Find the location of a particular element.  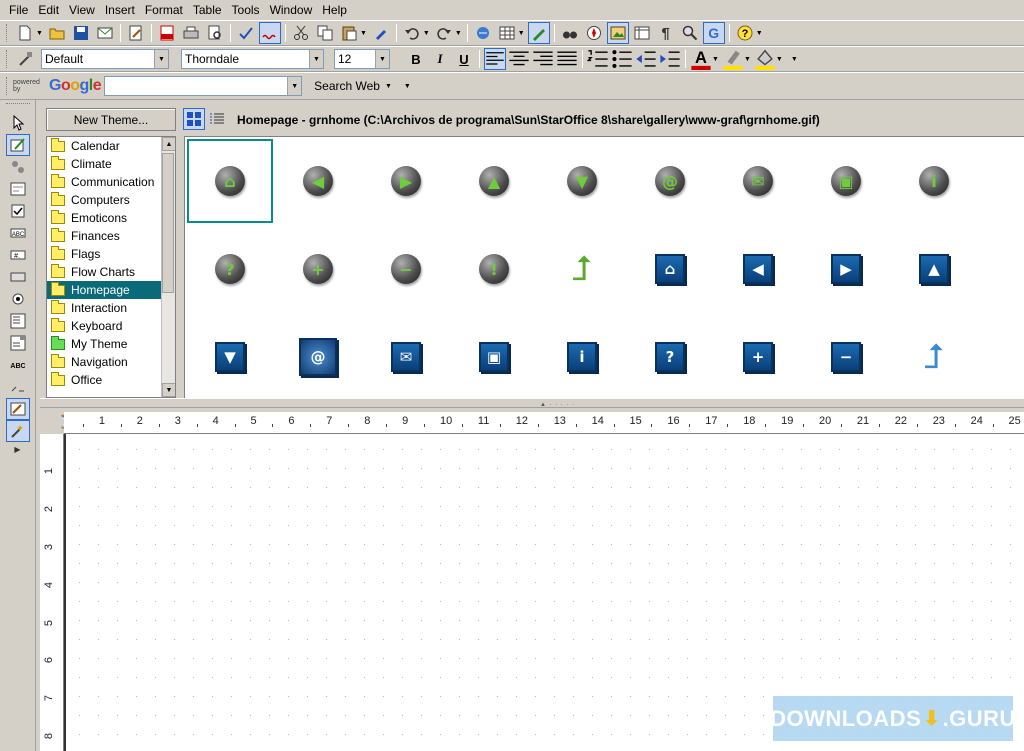

formatted-field-icon: #. is located at coordinates (18, 255).